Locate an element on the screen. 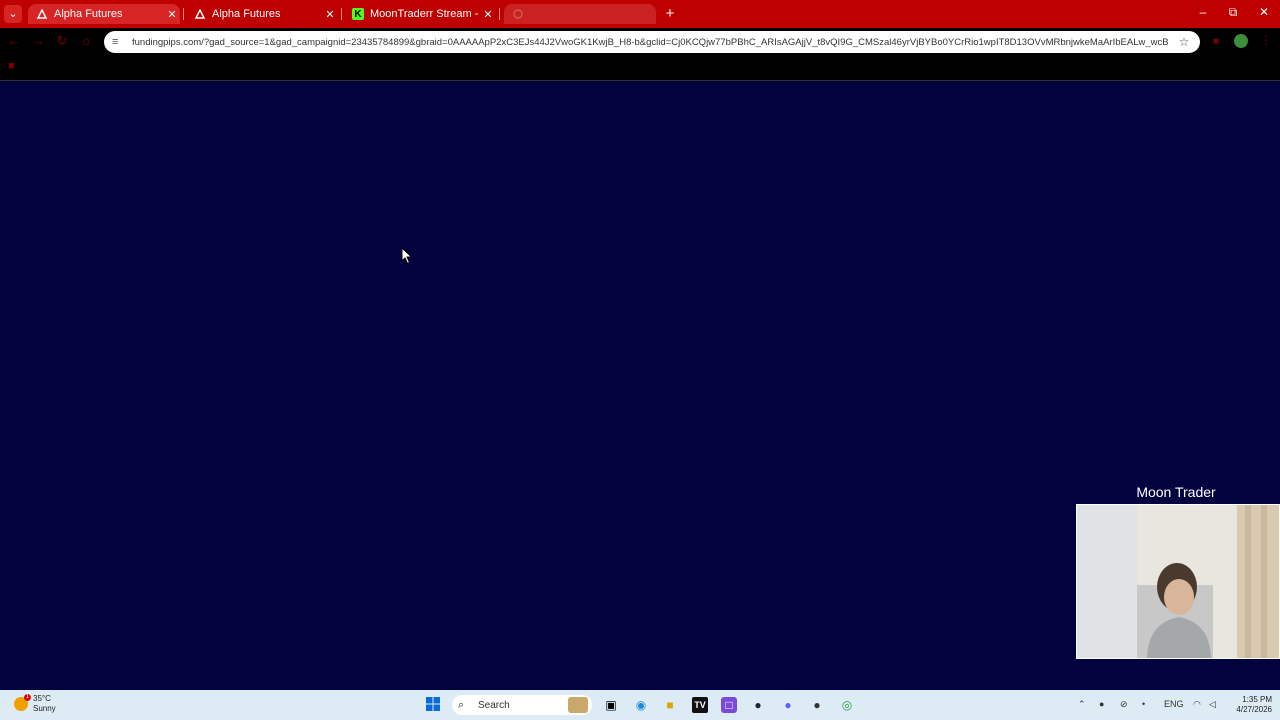 The width and height of the screenshot is (1280, 720). weather-widget: 1 35°C Sunny is located at coordinates (35, 704).